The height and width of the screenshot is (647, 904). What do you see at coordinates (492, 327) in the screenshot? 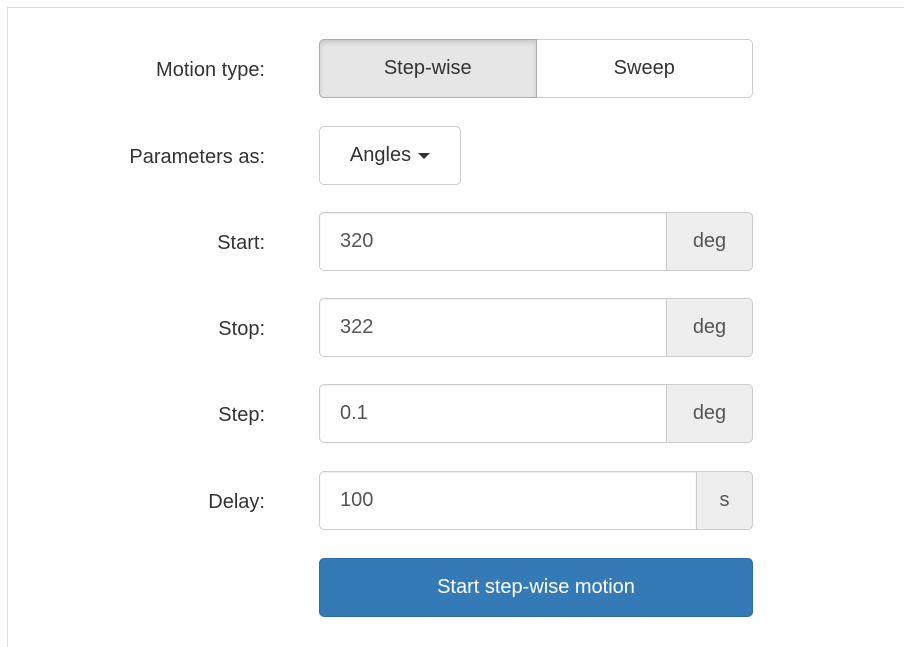
I see `stop-input` at bounding box center [492, 327].